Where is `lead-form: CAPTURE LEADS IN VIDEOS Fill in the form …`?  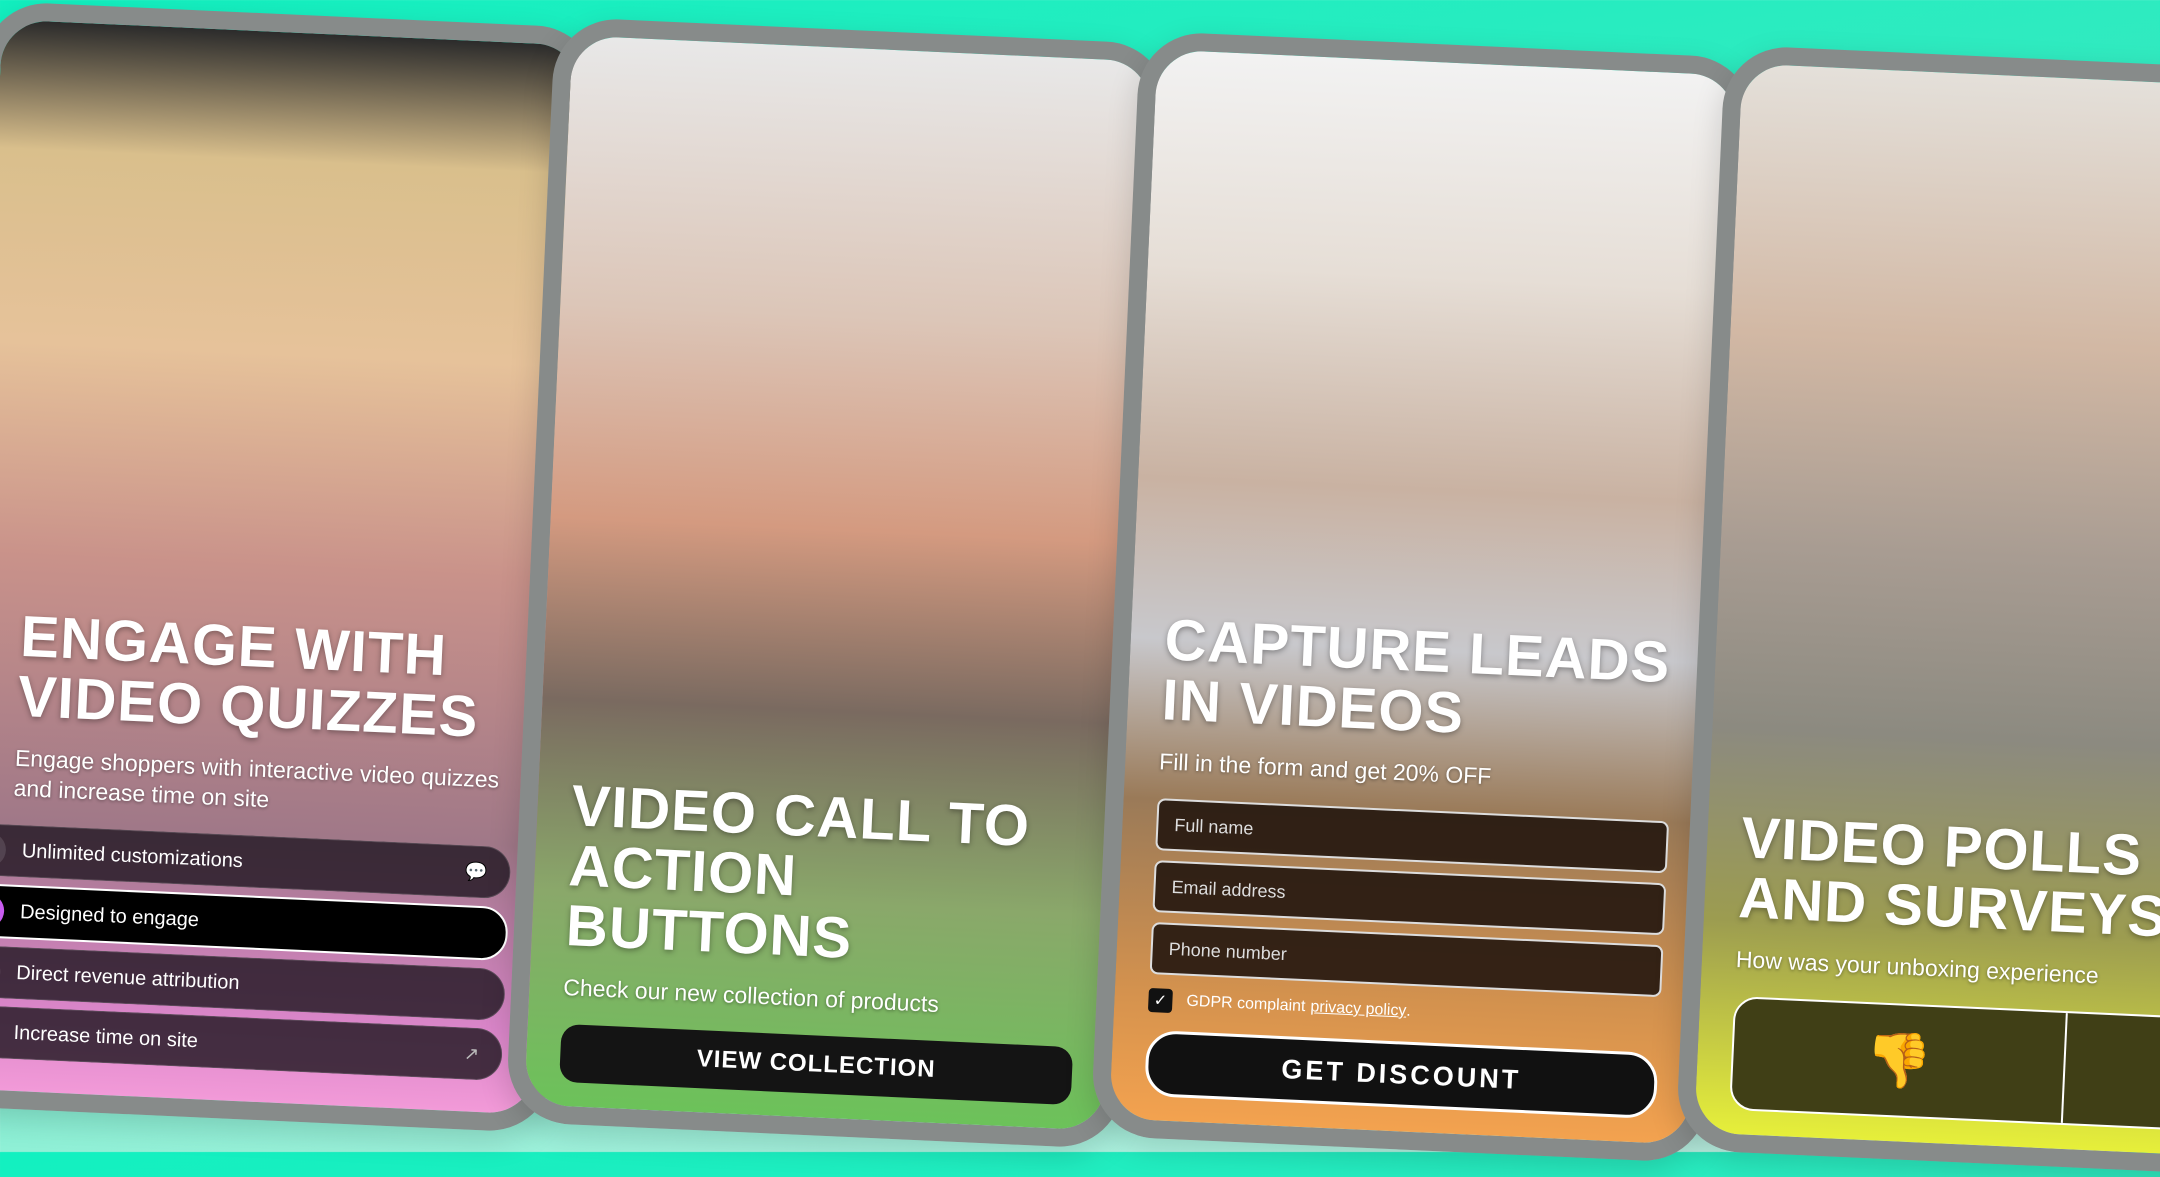
lead-form: CAPTURE LEADS IN VIDEOS Fill in the form … is located at coordinates (1411, 863).